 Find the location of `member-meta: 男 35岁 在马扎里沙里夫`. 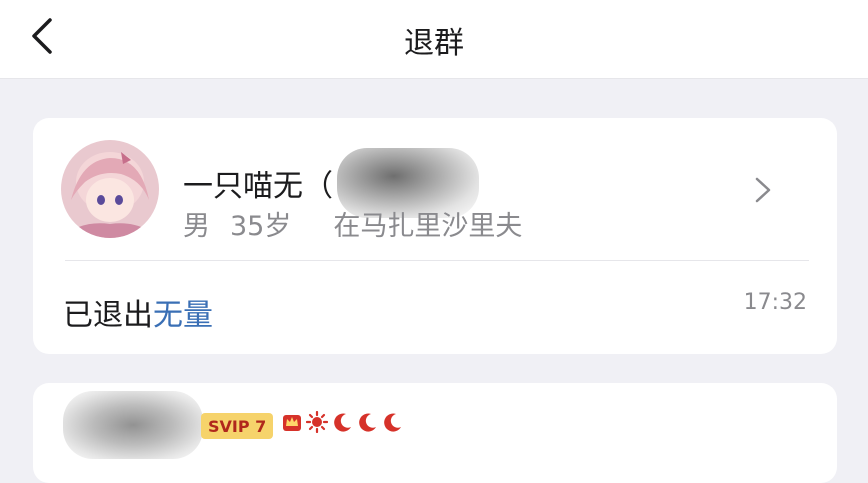

member-meta: 男 35岁 在马扎里沙里夫 is located at coordinates (352, 223).